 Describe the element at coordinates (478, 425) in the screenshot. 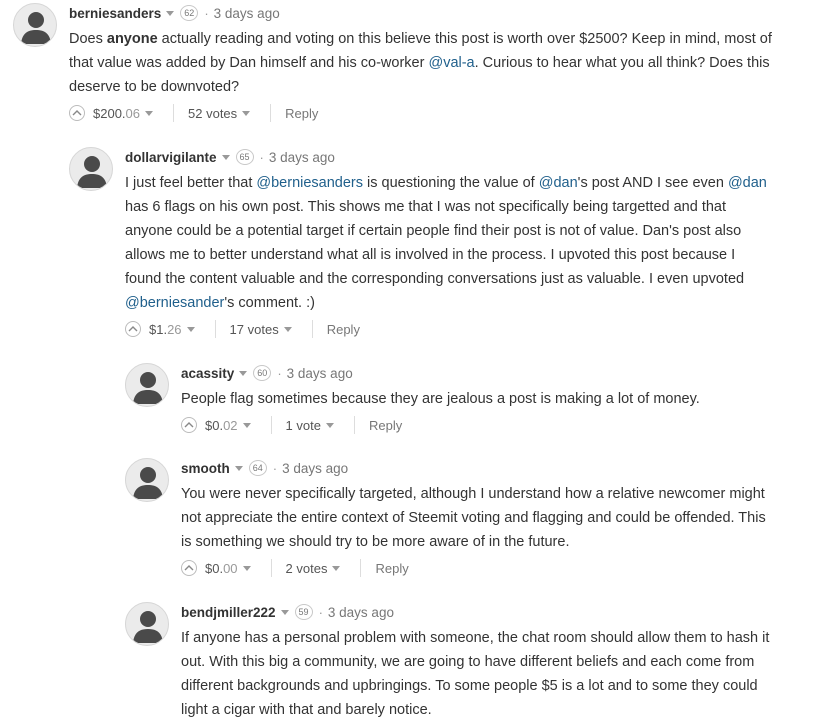

I see `comment-footer: $0. 02 1 vote Reply` at that location.